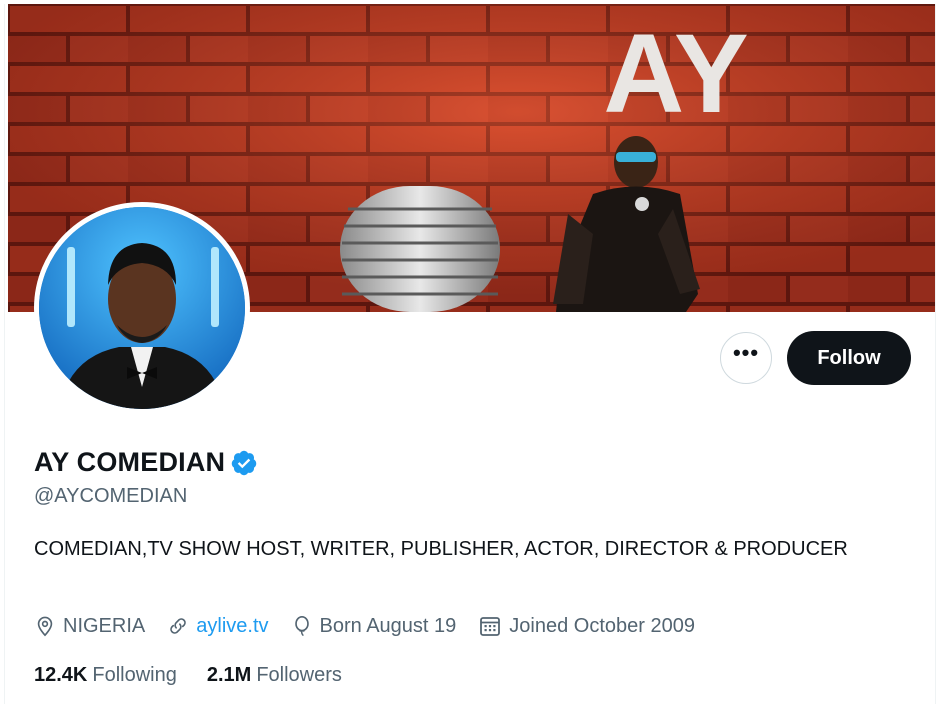 The width and height of the screenshot is (940, 704). I want to click on website-item: aylive.tv, so click(218, 626).